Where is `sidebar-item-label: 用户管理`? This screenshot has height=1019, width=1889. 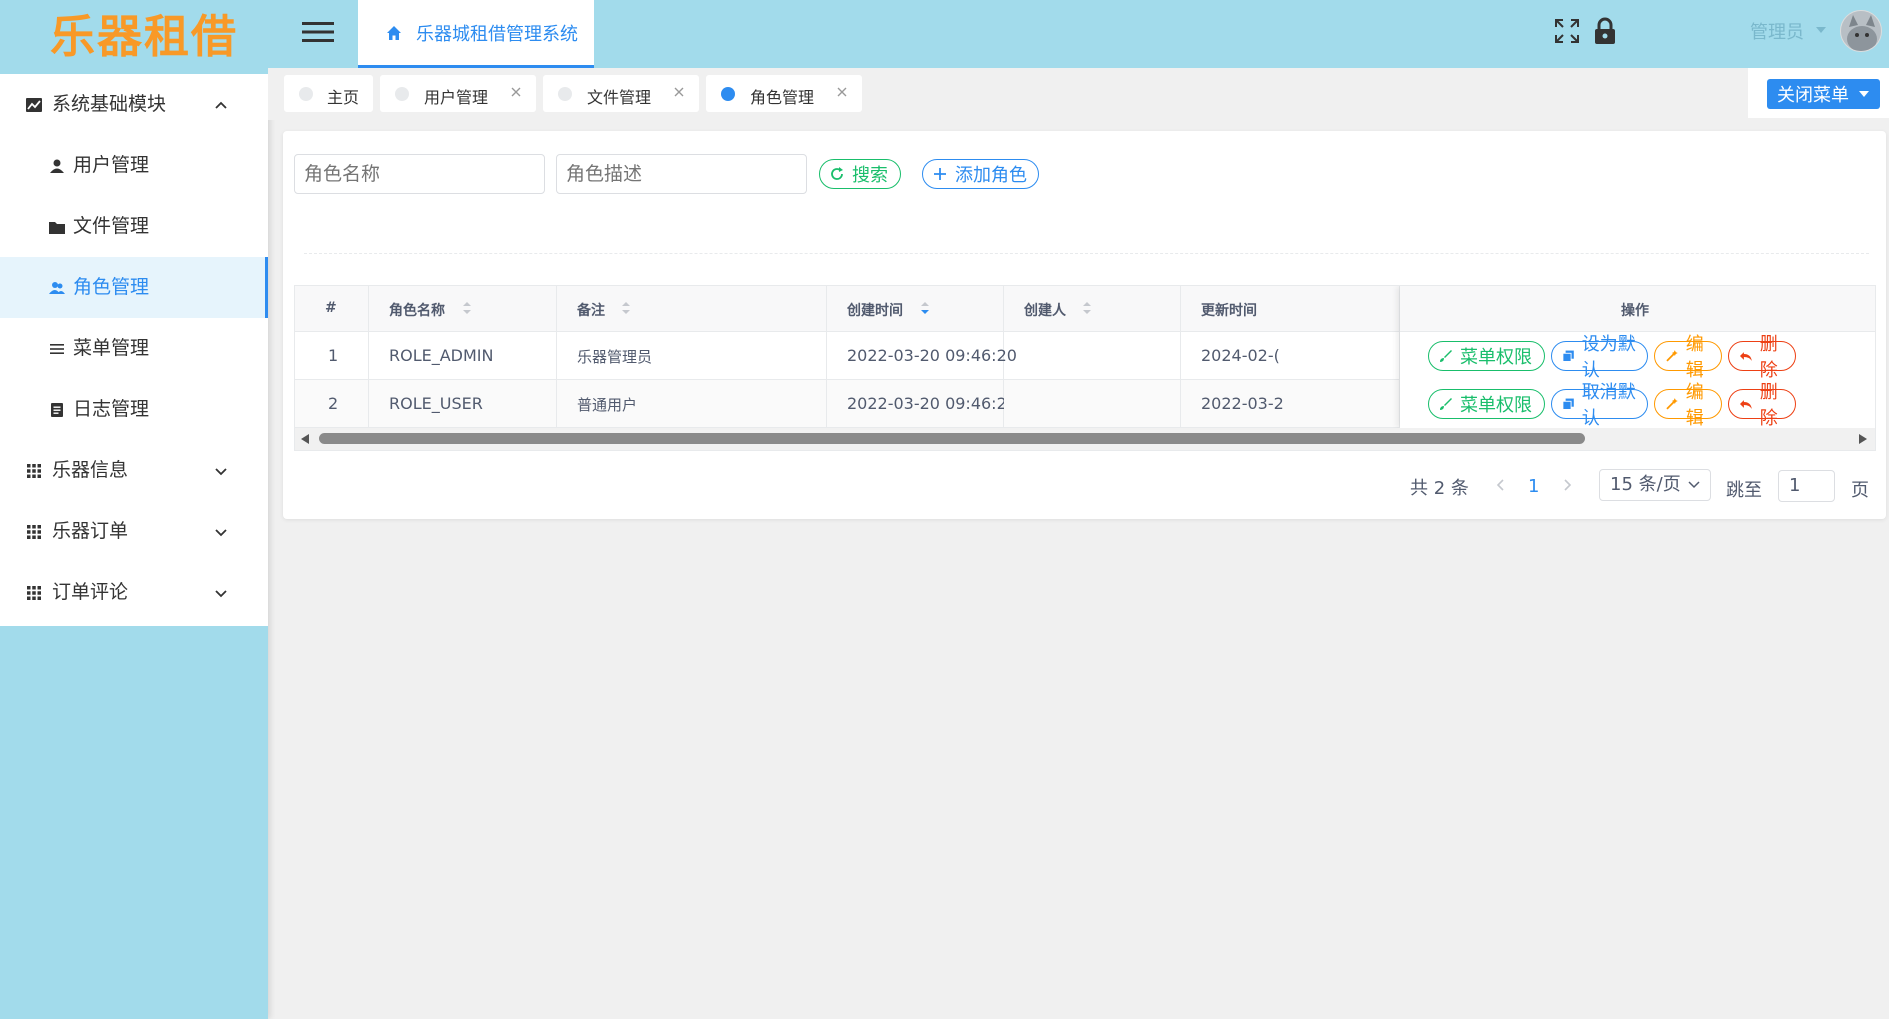 sidebar-item-label: 用户管理 is located at coordinates (111, 165).